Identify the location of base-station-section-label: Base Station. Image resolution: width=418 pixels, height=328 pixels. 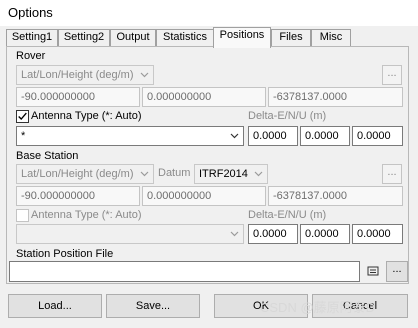
(47, 156).